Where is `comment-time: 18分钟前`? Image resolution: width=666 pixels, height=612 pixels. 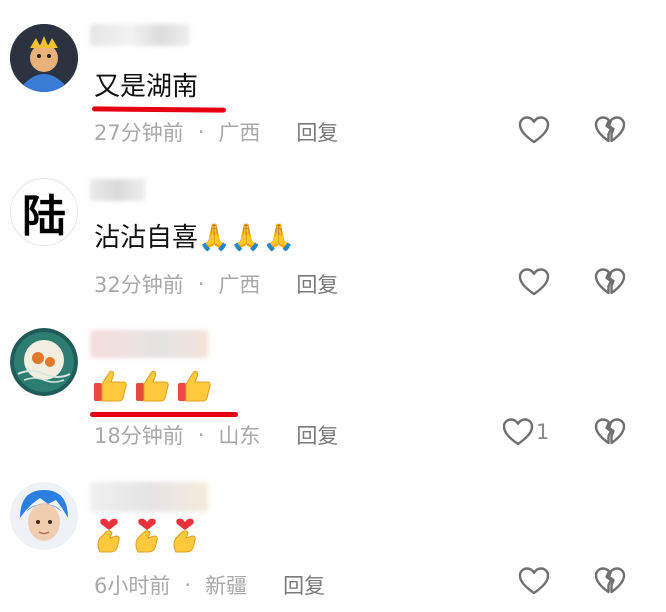 comment-time: 18分钟前 is located at coordinates (139, 436).